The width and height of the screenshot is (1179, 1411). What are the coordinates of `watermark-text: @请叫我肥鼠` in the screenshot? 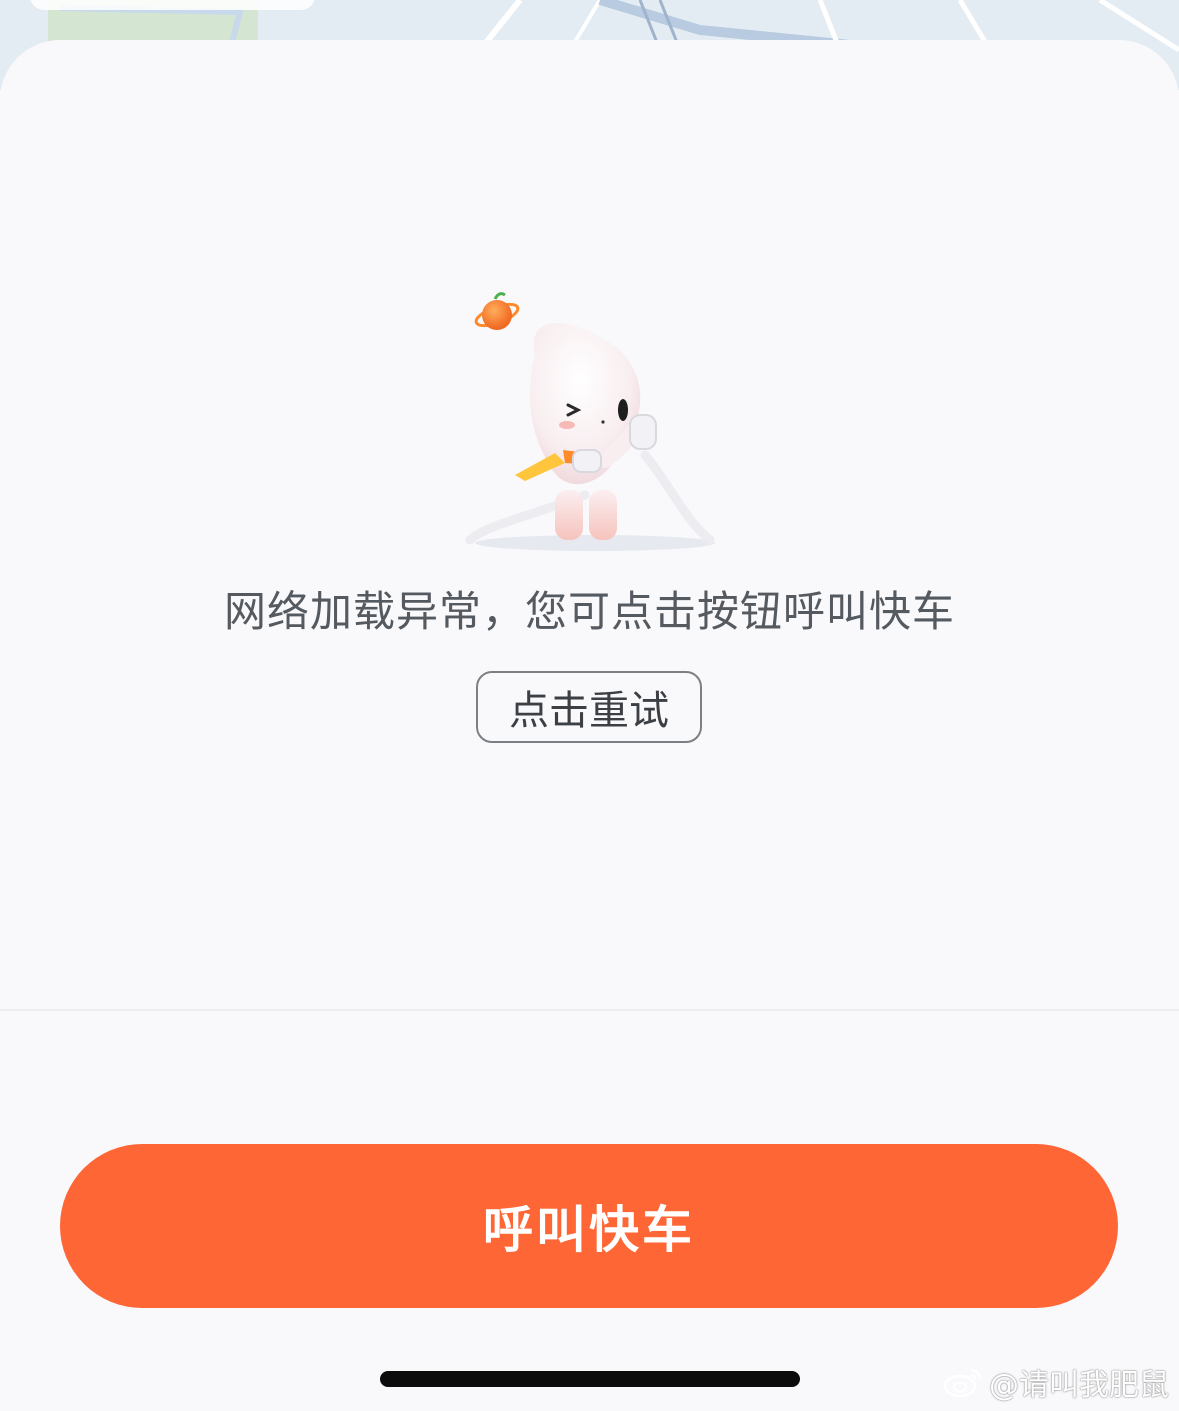 It's located at (1079, 1385).